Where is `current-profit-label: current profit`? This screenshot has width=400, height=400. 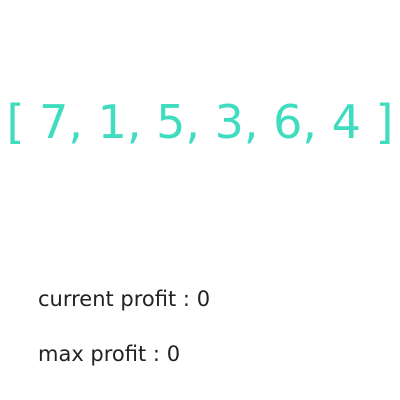
current-profit-label: current profit is located at coordinates (107, 299).